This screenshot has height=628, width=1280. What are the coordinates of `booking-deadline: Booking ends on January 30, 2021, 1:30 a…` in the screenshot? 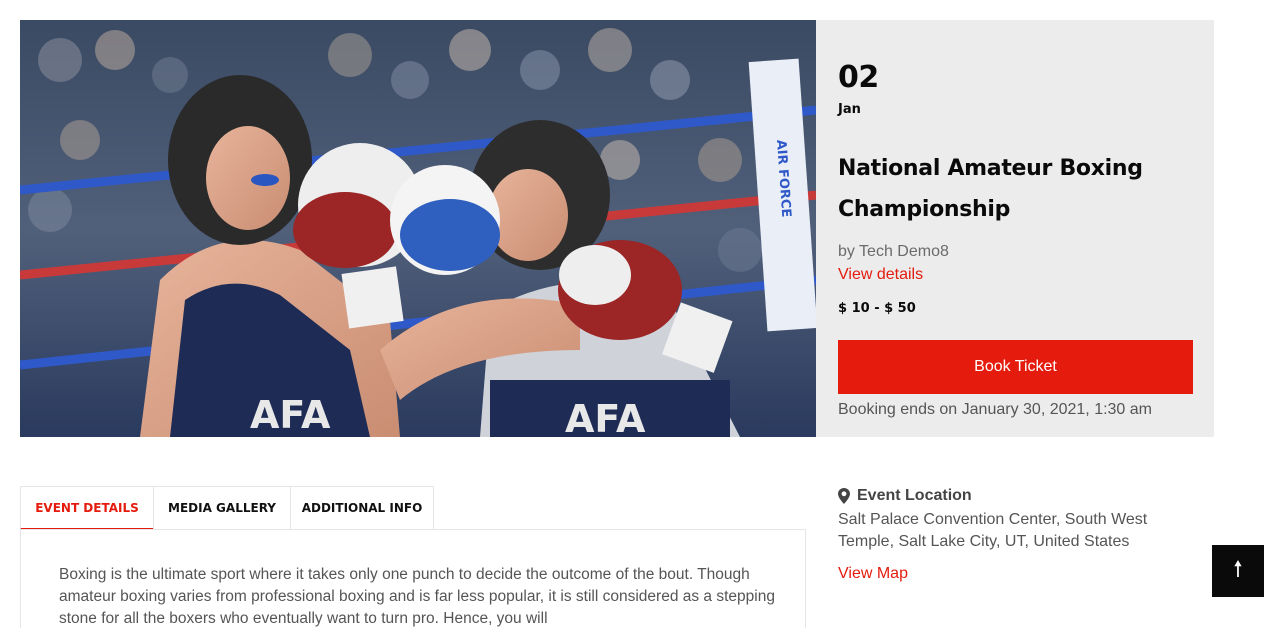 It's located at (995, 409).